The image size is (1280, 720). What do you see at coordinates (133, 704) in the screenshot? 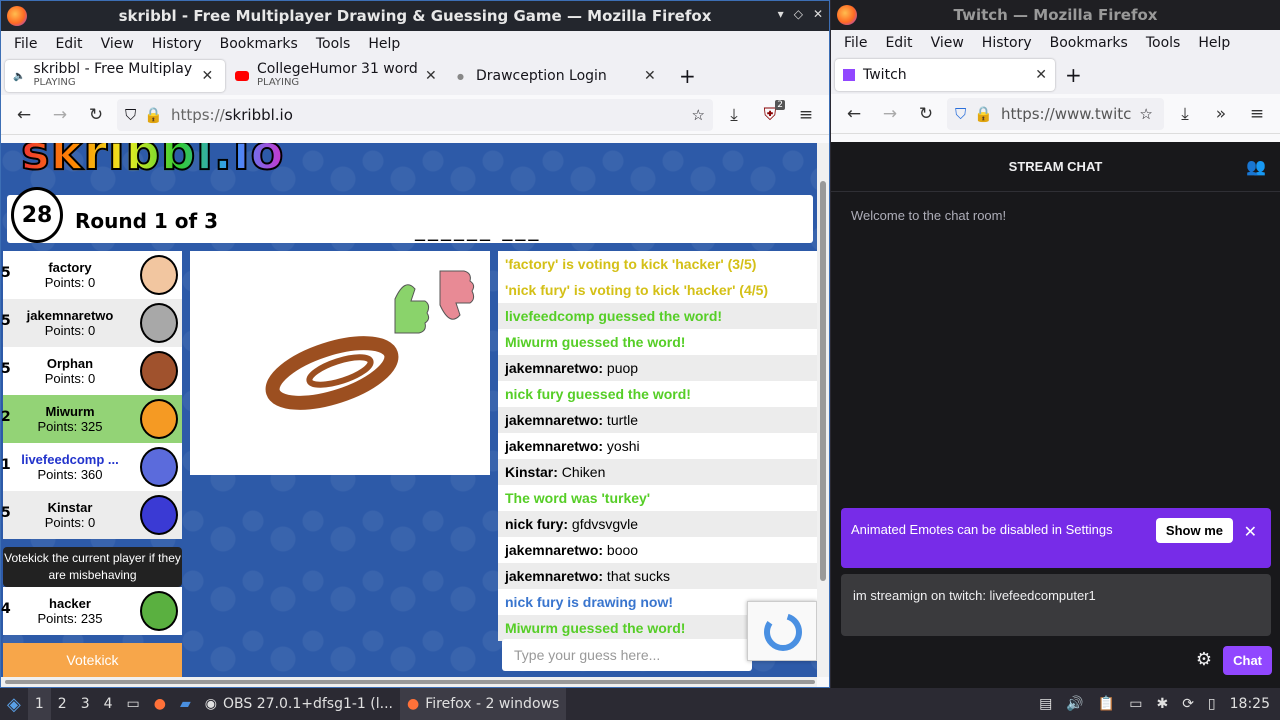
I see `file-manager-icon: ▭` at bounding box center [133, 704].